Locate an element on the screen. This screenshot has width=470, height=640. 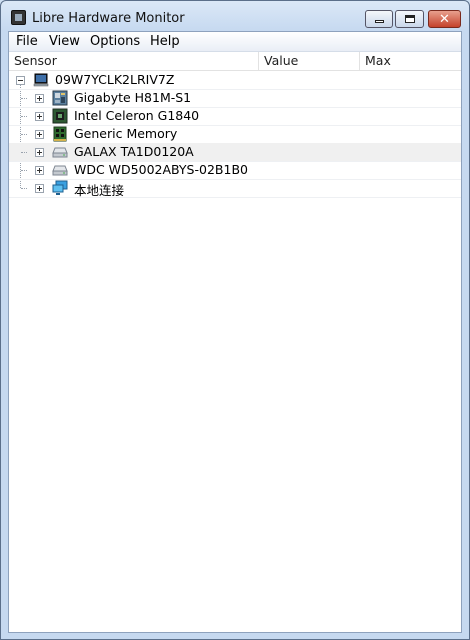
minimize-button is located at coordinates (379, 19).